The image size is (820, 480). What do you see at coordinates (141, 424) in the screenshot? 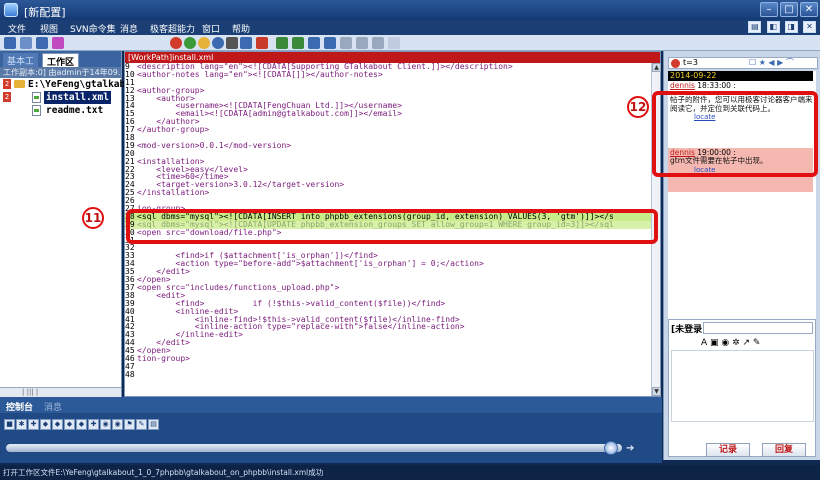
I see `console-tool-icon: ✎` at bounding box center [141, 424].